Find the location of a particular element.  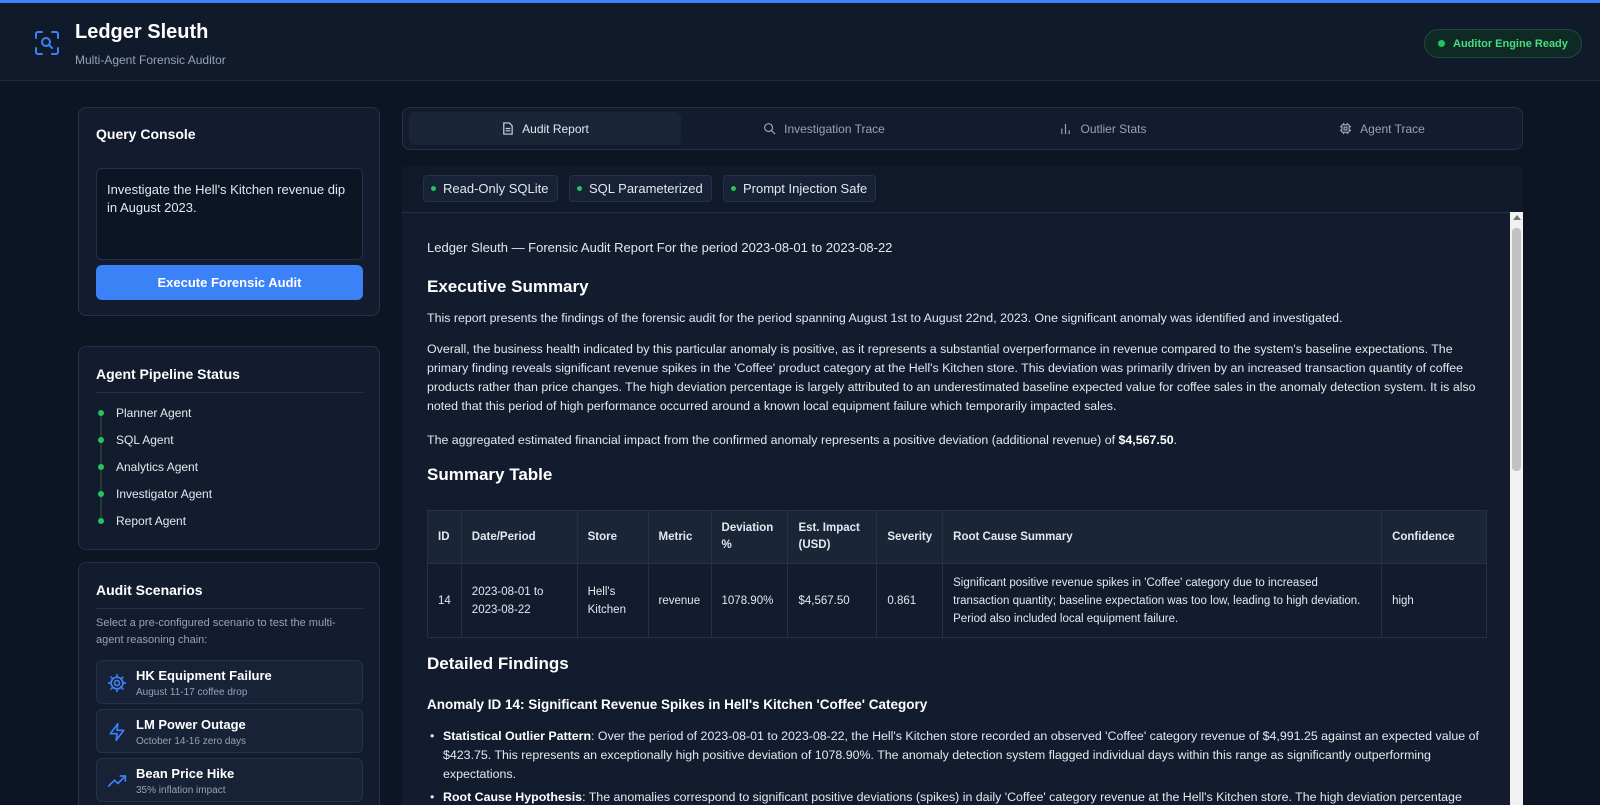

security-badge: SQL Parameterized is located at coordinates (640, 188).